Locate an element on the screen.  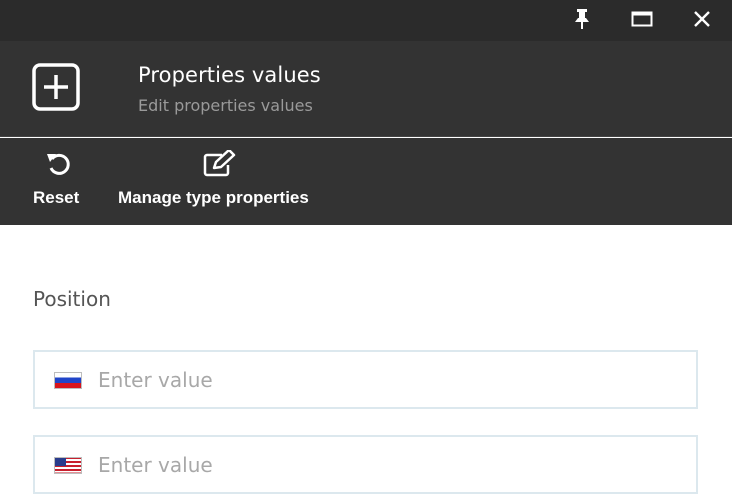
usa-flag-icon is located at coordinates (68, 465).